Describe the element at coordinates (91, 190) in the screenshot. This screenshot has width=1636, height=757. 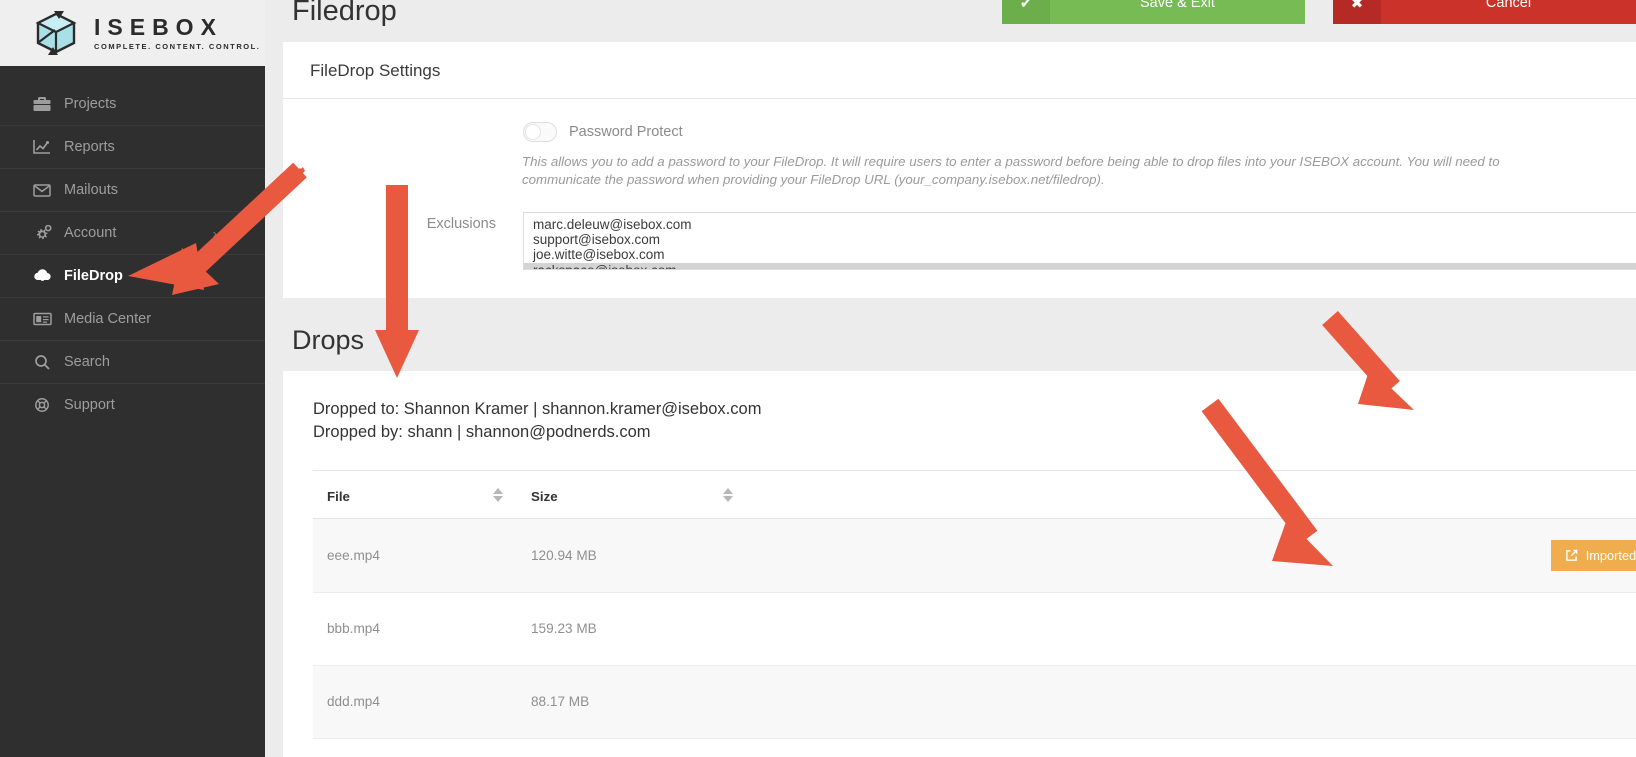
I see `sidebar-item-label: Mailouts` at that location.